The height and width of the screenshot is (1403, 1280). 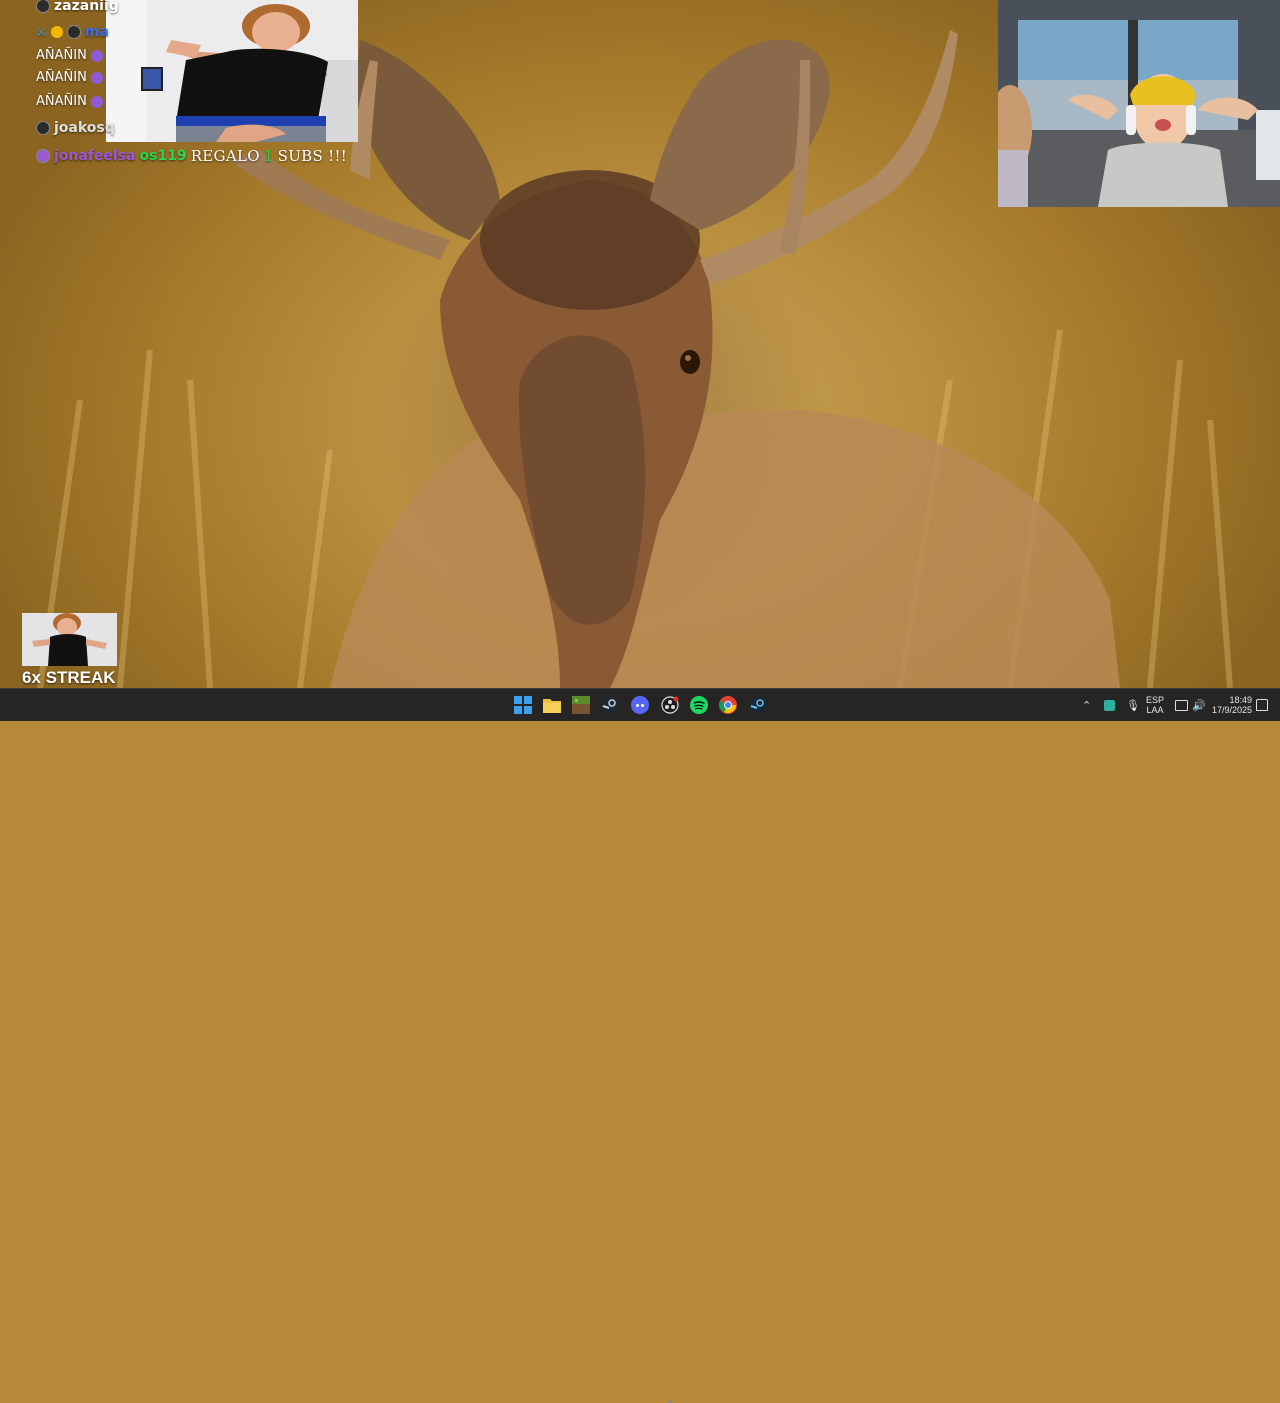 What do you see at coordinates (1240, 700) in the screenshot?
I see `clock-time: 18:49` at bounding box center [1240, 700].